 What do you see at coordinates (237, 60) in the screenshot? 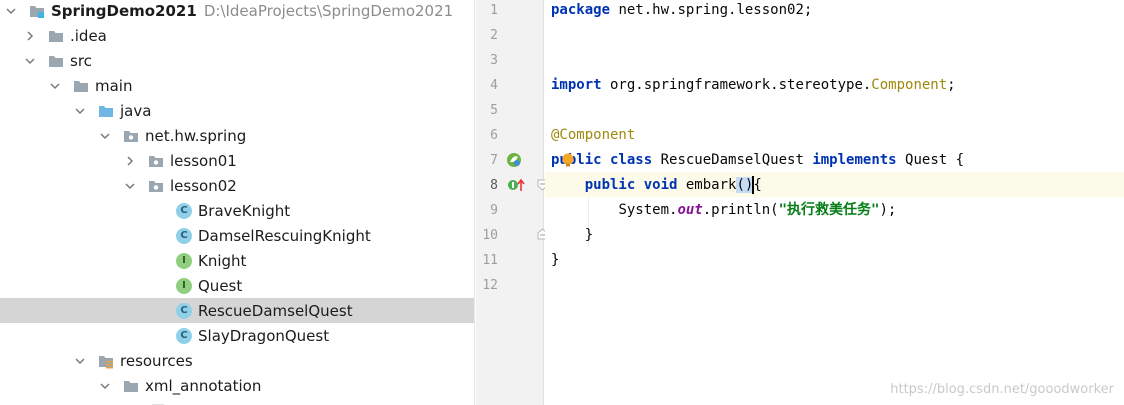
I see `tree-item-src: src` at bounding box center [237, 60].